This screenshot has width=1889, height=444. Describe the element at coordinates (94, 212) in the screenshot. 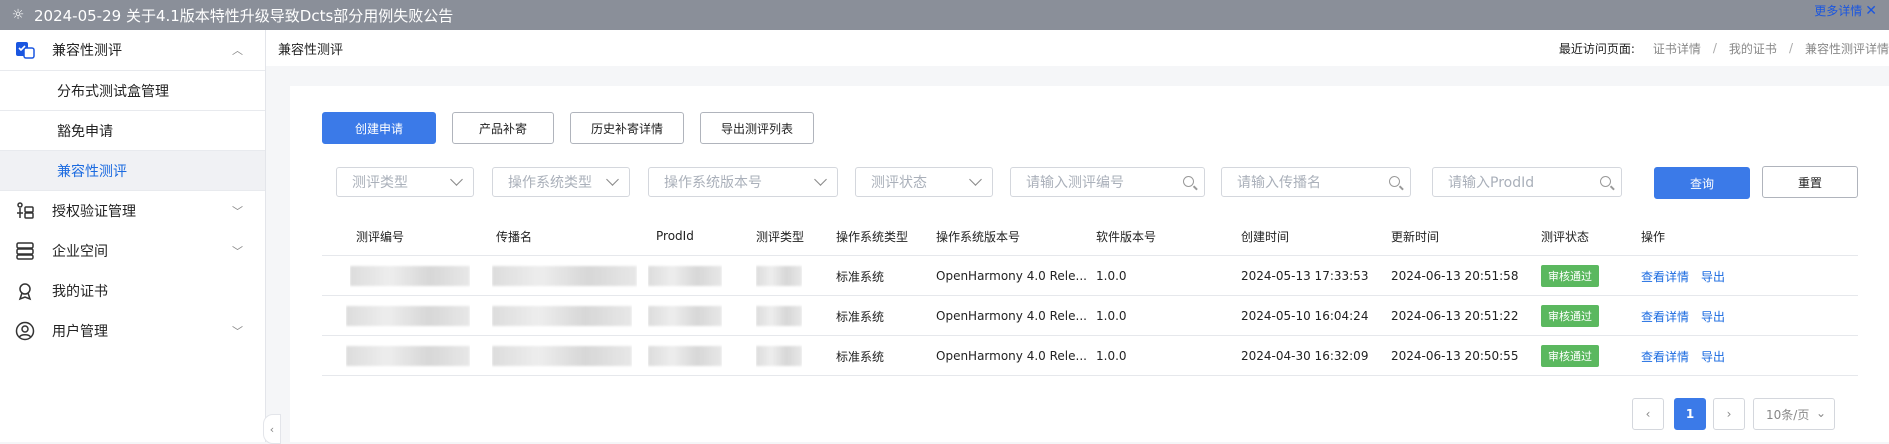

I see `sidebar-item-label: 授权验证管理` at that location.